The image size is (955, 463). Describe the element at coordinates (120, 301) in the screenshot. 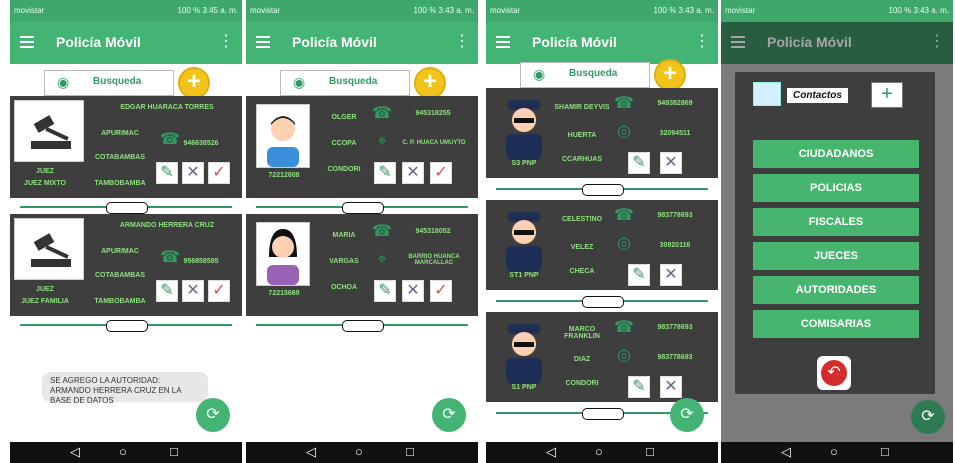

I see `judge-district: TAMBOBAMBA` at that location.